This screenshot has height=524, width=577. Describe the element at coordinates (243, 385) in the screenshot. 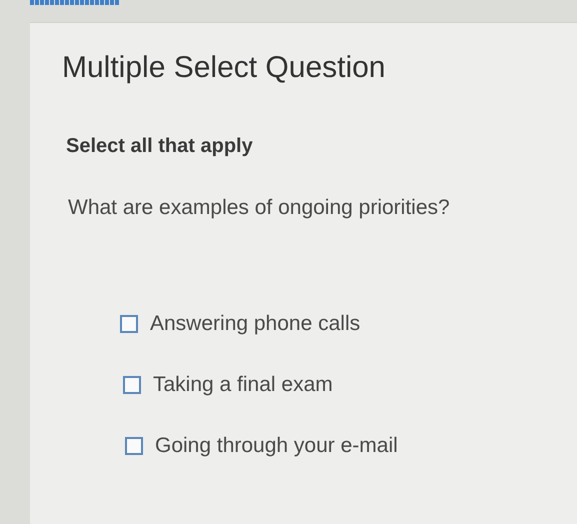

I see `option-label: Taking a final exam` at that location.